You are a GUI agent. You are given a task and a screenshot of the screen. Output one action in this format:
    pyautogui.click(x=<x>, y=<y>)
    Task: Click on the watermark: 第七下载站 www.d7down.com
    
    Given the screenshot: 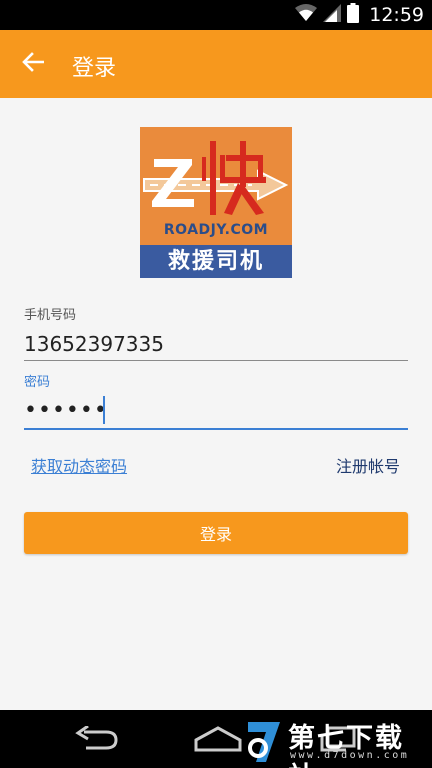 What is the action you would take?
    pyautogui.click(x=336, y=742)
    